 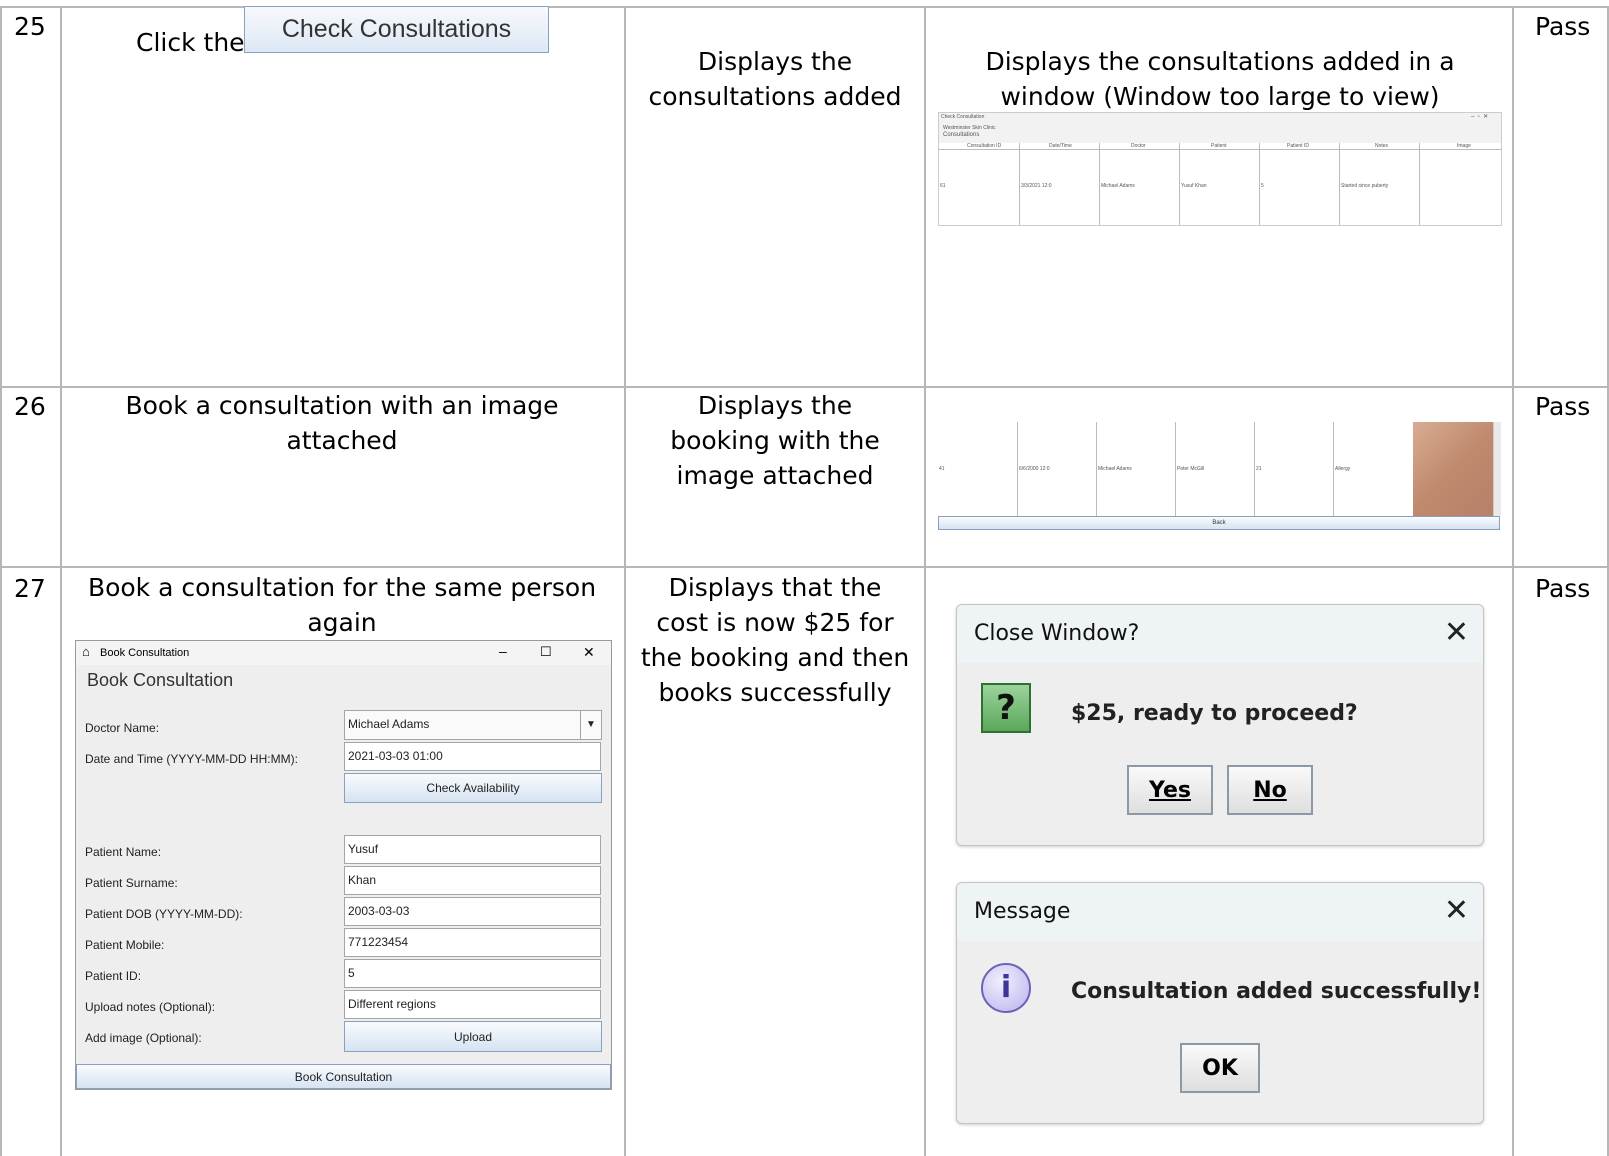 I want to click on question-icon: ?, so click(x=1006, y=708).